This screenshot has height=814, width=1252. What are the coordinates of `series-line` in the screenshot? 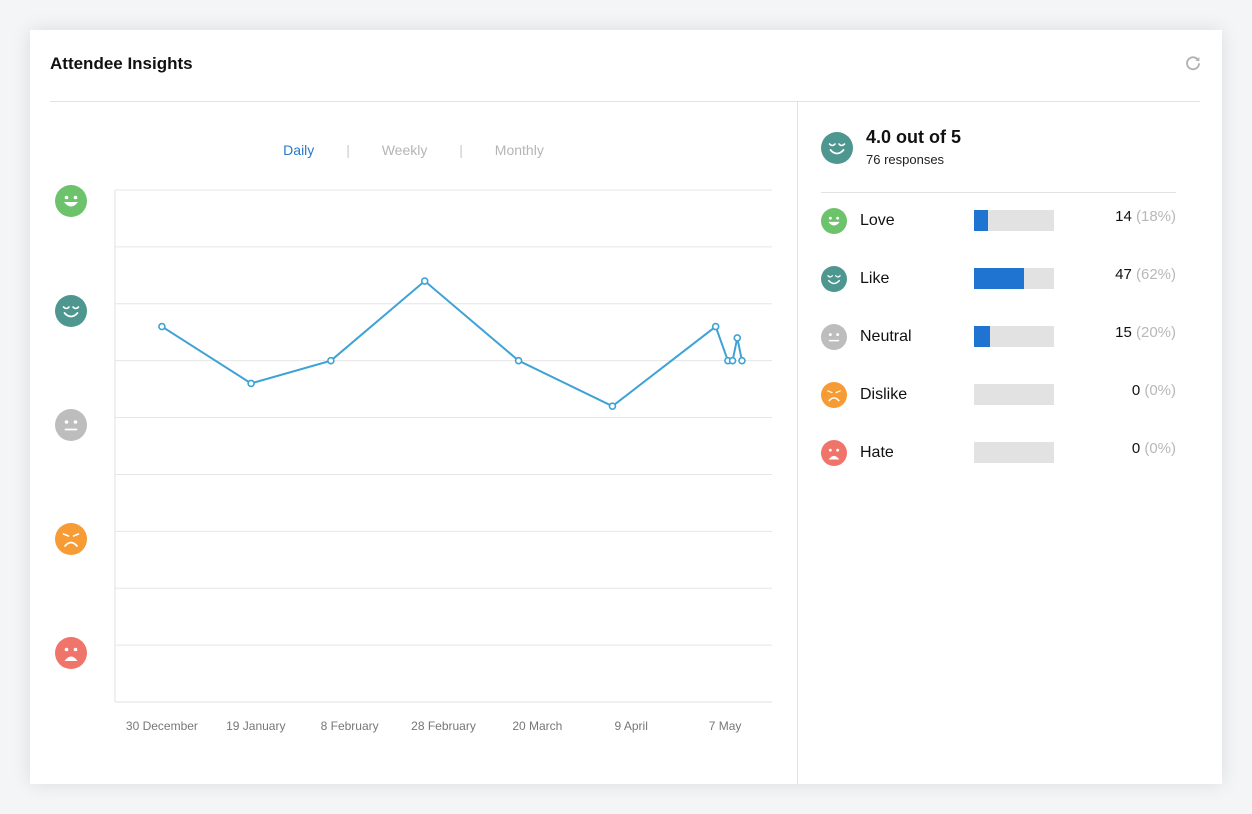 It's located at (452, 343).